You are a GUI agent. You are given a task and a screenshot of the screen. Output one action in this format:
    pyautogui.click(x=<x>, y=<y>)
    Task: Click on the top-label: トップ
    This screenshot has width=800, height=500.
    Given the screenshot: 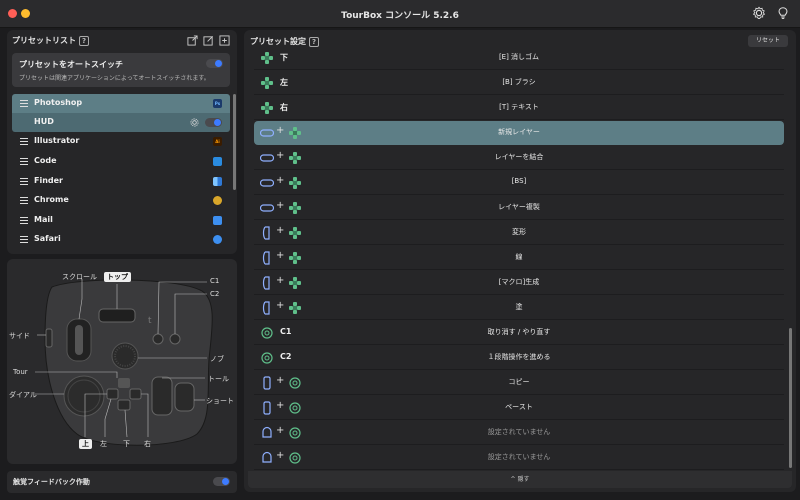 What is the action you would take?
    pyautogui.click(x=117, y=277)
    